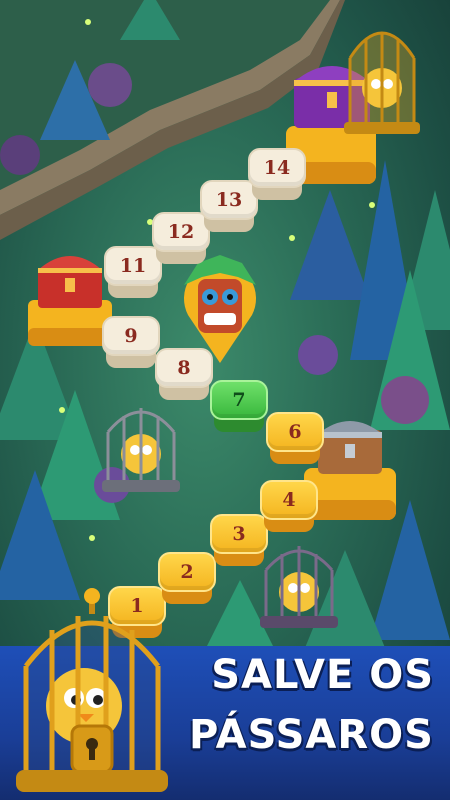 The width and height of the screenshot is (450, 800). I want to click on treasure-chest-icon, so click(70, 298).